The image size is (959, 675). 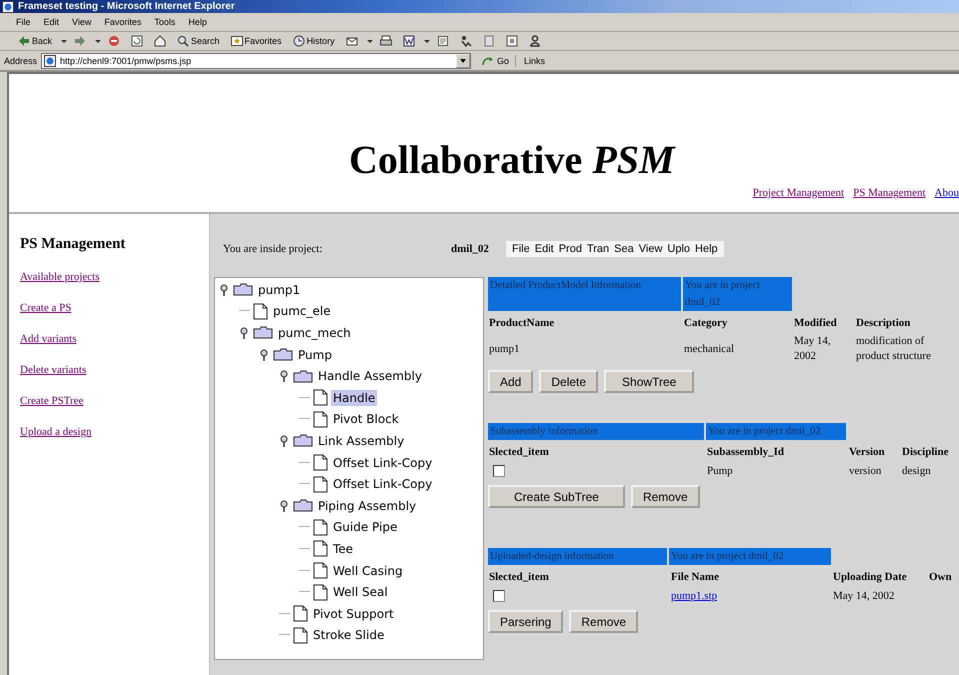 What do you see at coordinates (511, 381) in the screenshot?
I see `form-button: Add` at bounding box center [511, 381].